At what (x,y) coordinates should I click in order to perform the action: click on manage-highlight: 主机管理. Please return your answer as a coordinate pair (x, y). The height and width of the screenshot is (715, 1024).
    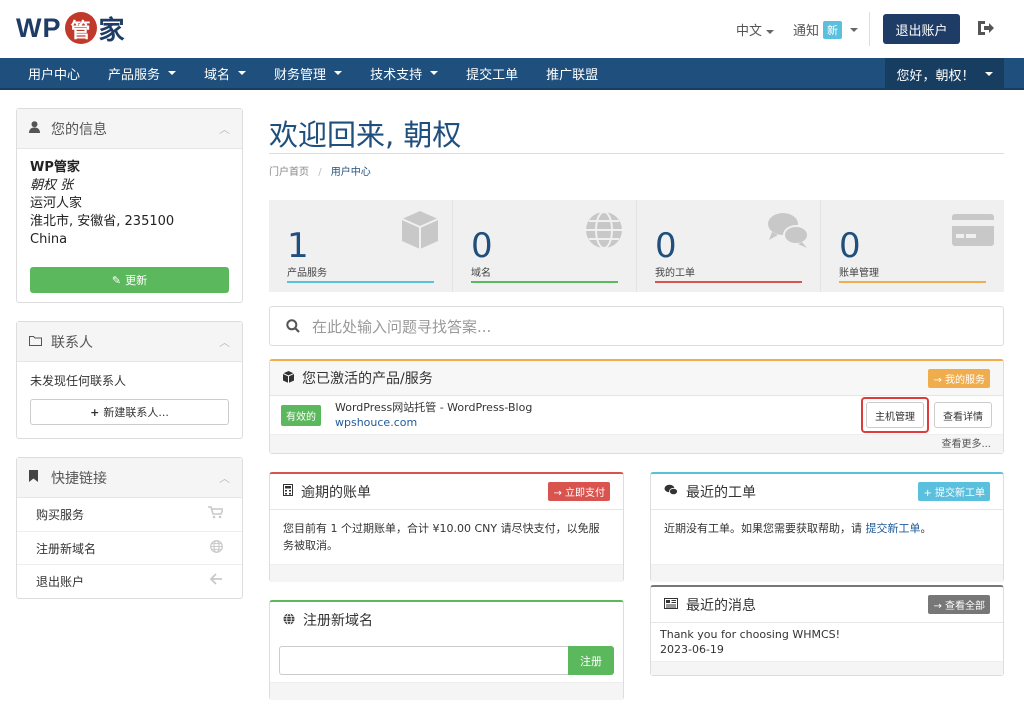
    Looking at the image, I should click on (895, 415).